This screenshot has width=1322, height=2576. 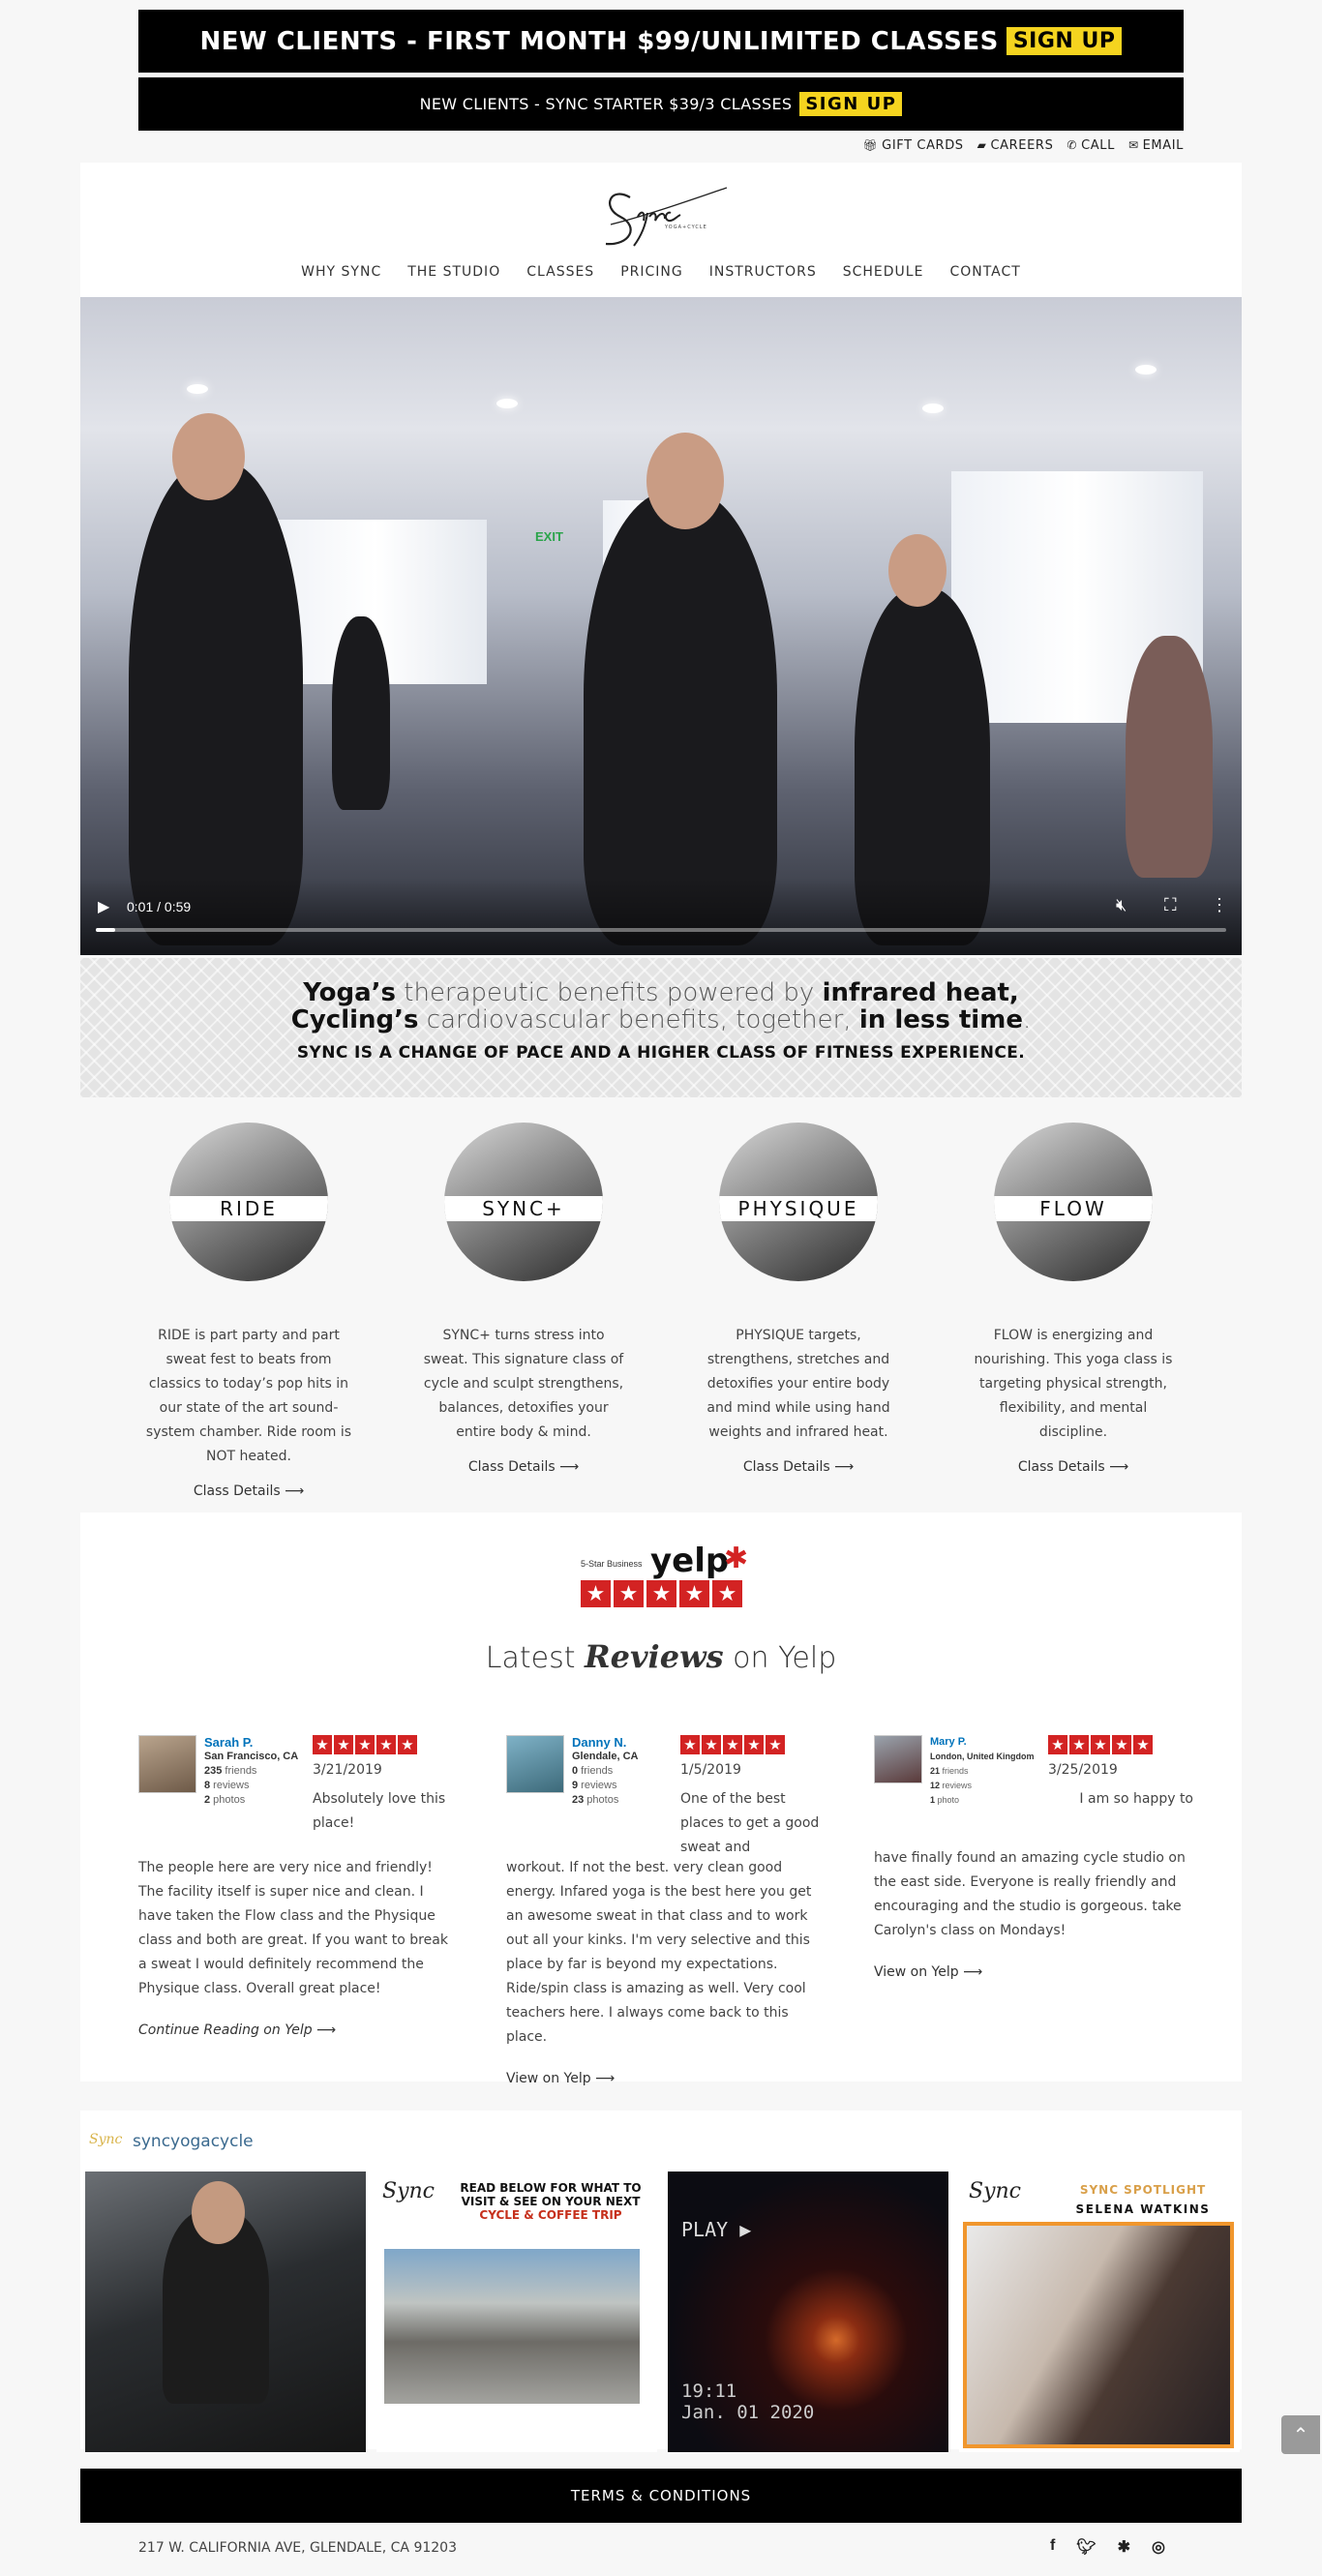 I want to click on email-link: ✉ EMAIL, so click(x=1156, y=145).